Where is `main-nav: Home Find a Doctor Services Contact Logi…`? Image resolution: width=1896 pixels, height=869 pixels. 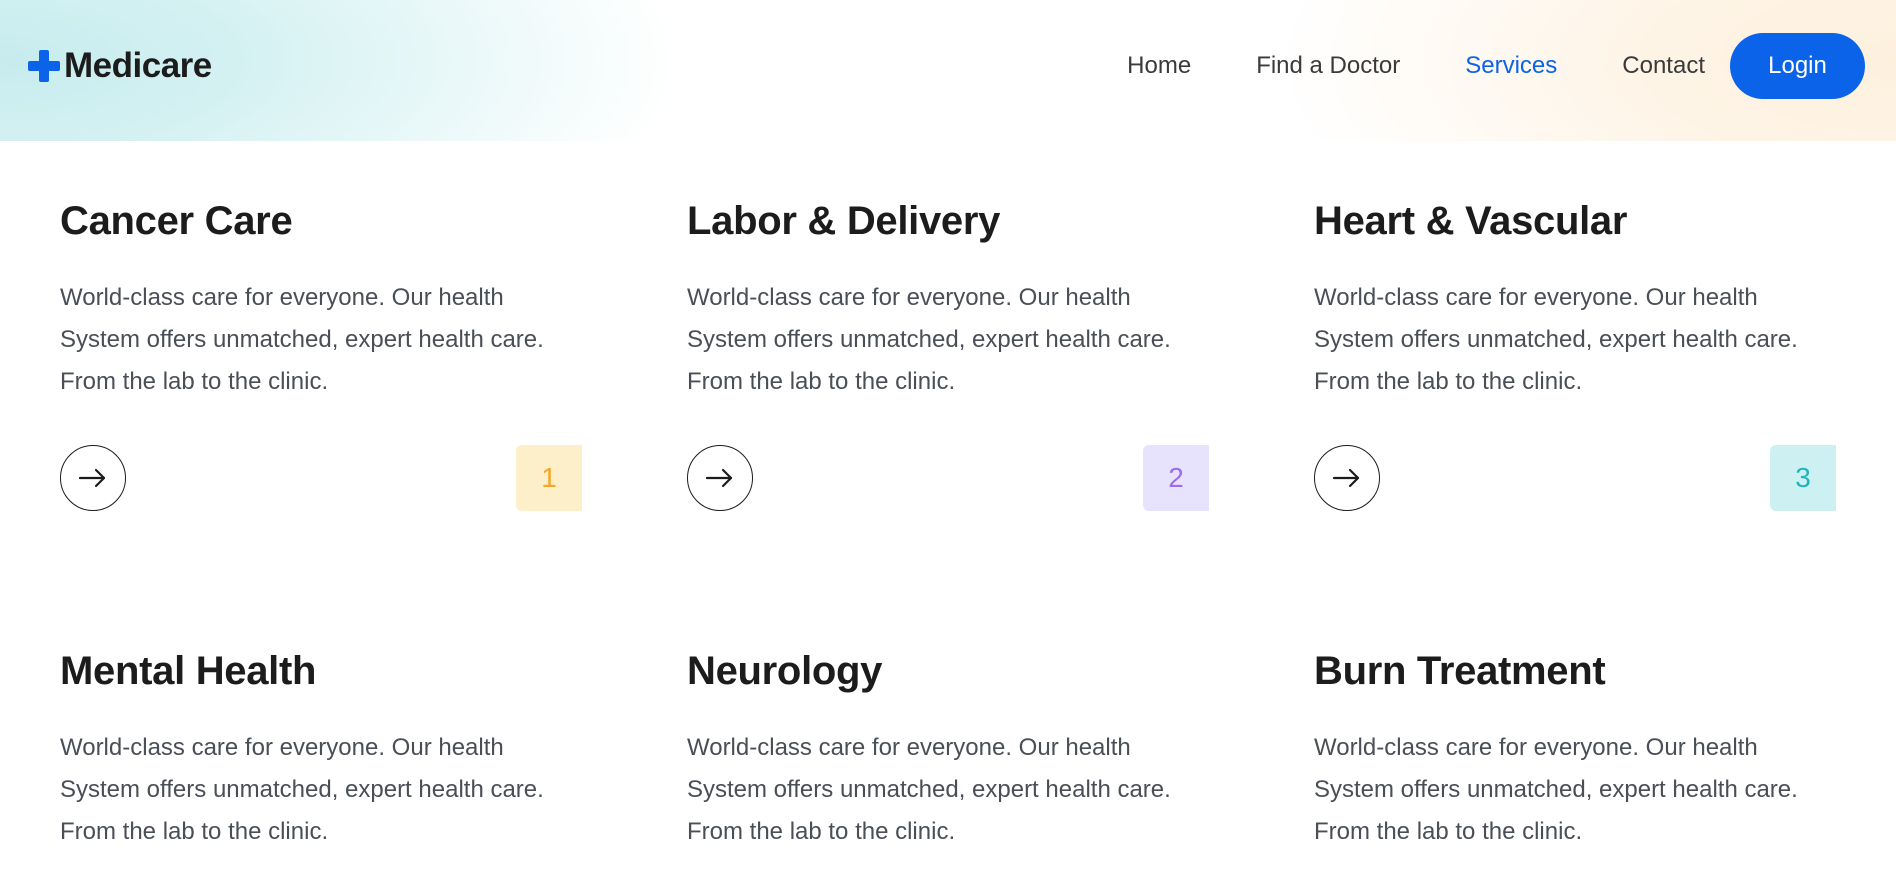
main-nav: Home Find a Doctor Services Contact Logi… is located at coordinates (1496, 66).